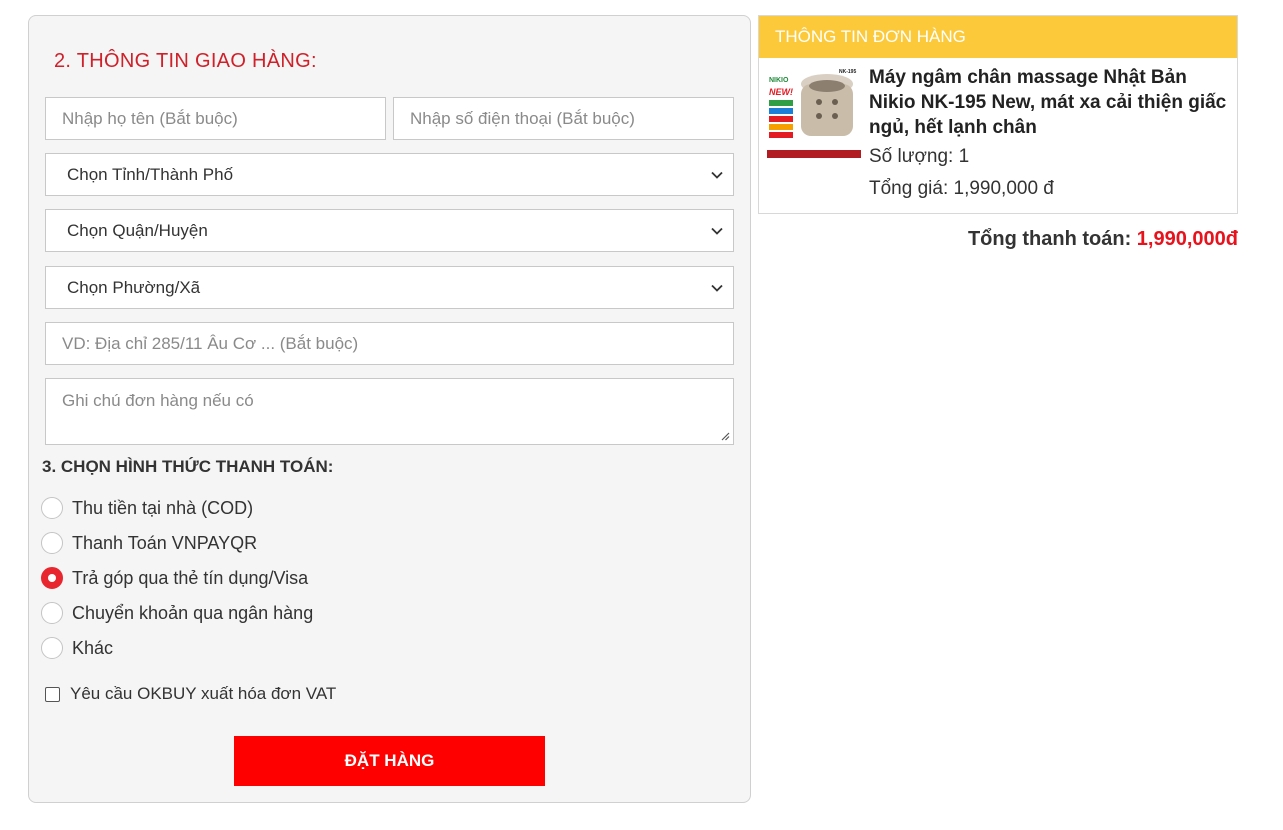 This screenshot has width=1283, height=830. Describe the element at coordinates (725, 436) in the screenshot. I see `resize-handle-icon` at that location.